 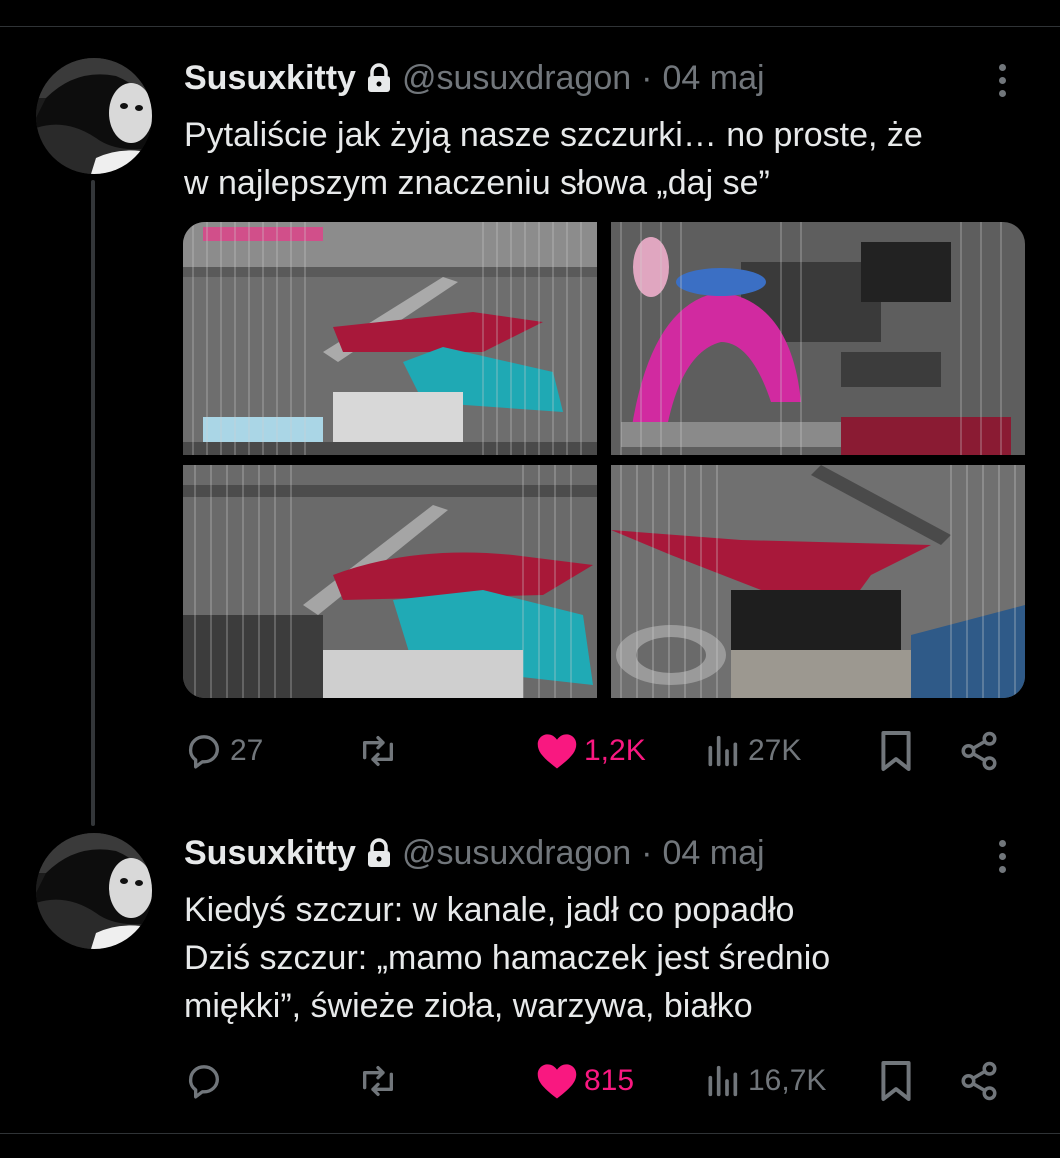 I want to click on views-count: 16,7K, so click(x=787, y=1080).